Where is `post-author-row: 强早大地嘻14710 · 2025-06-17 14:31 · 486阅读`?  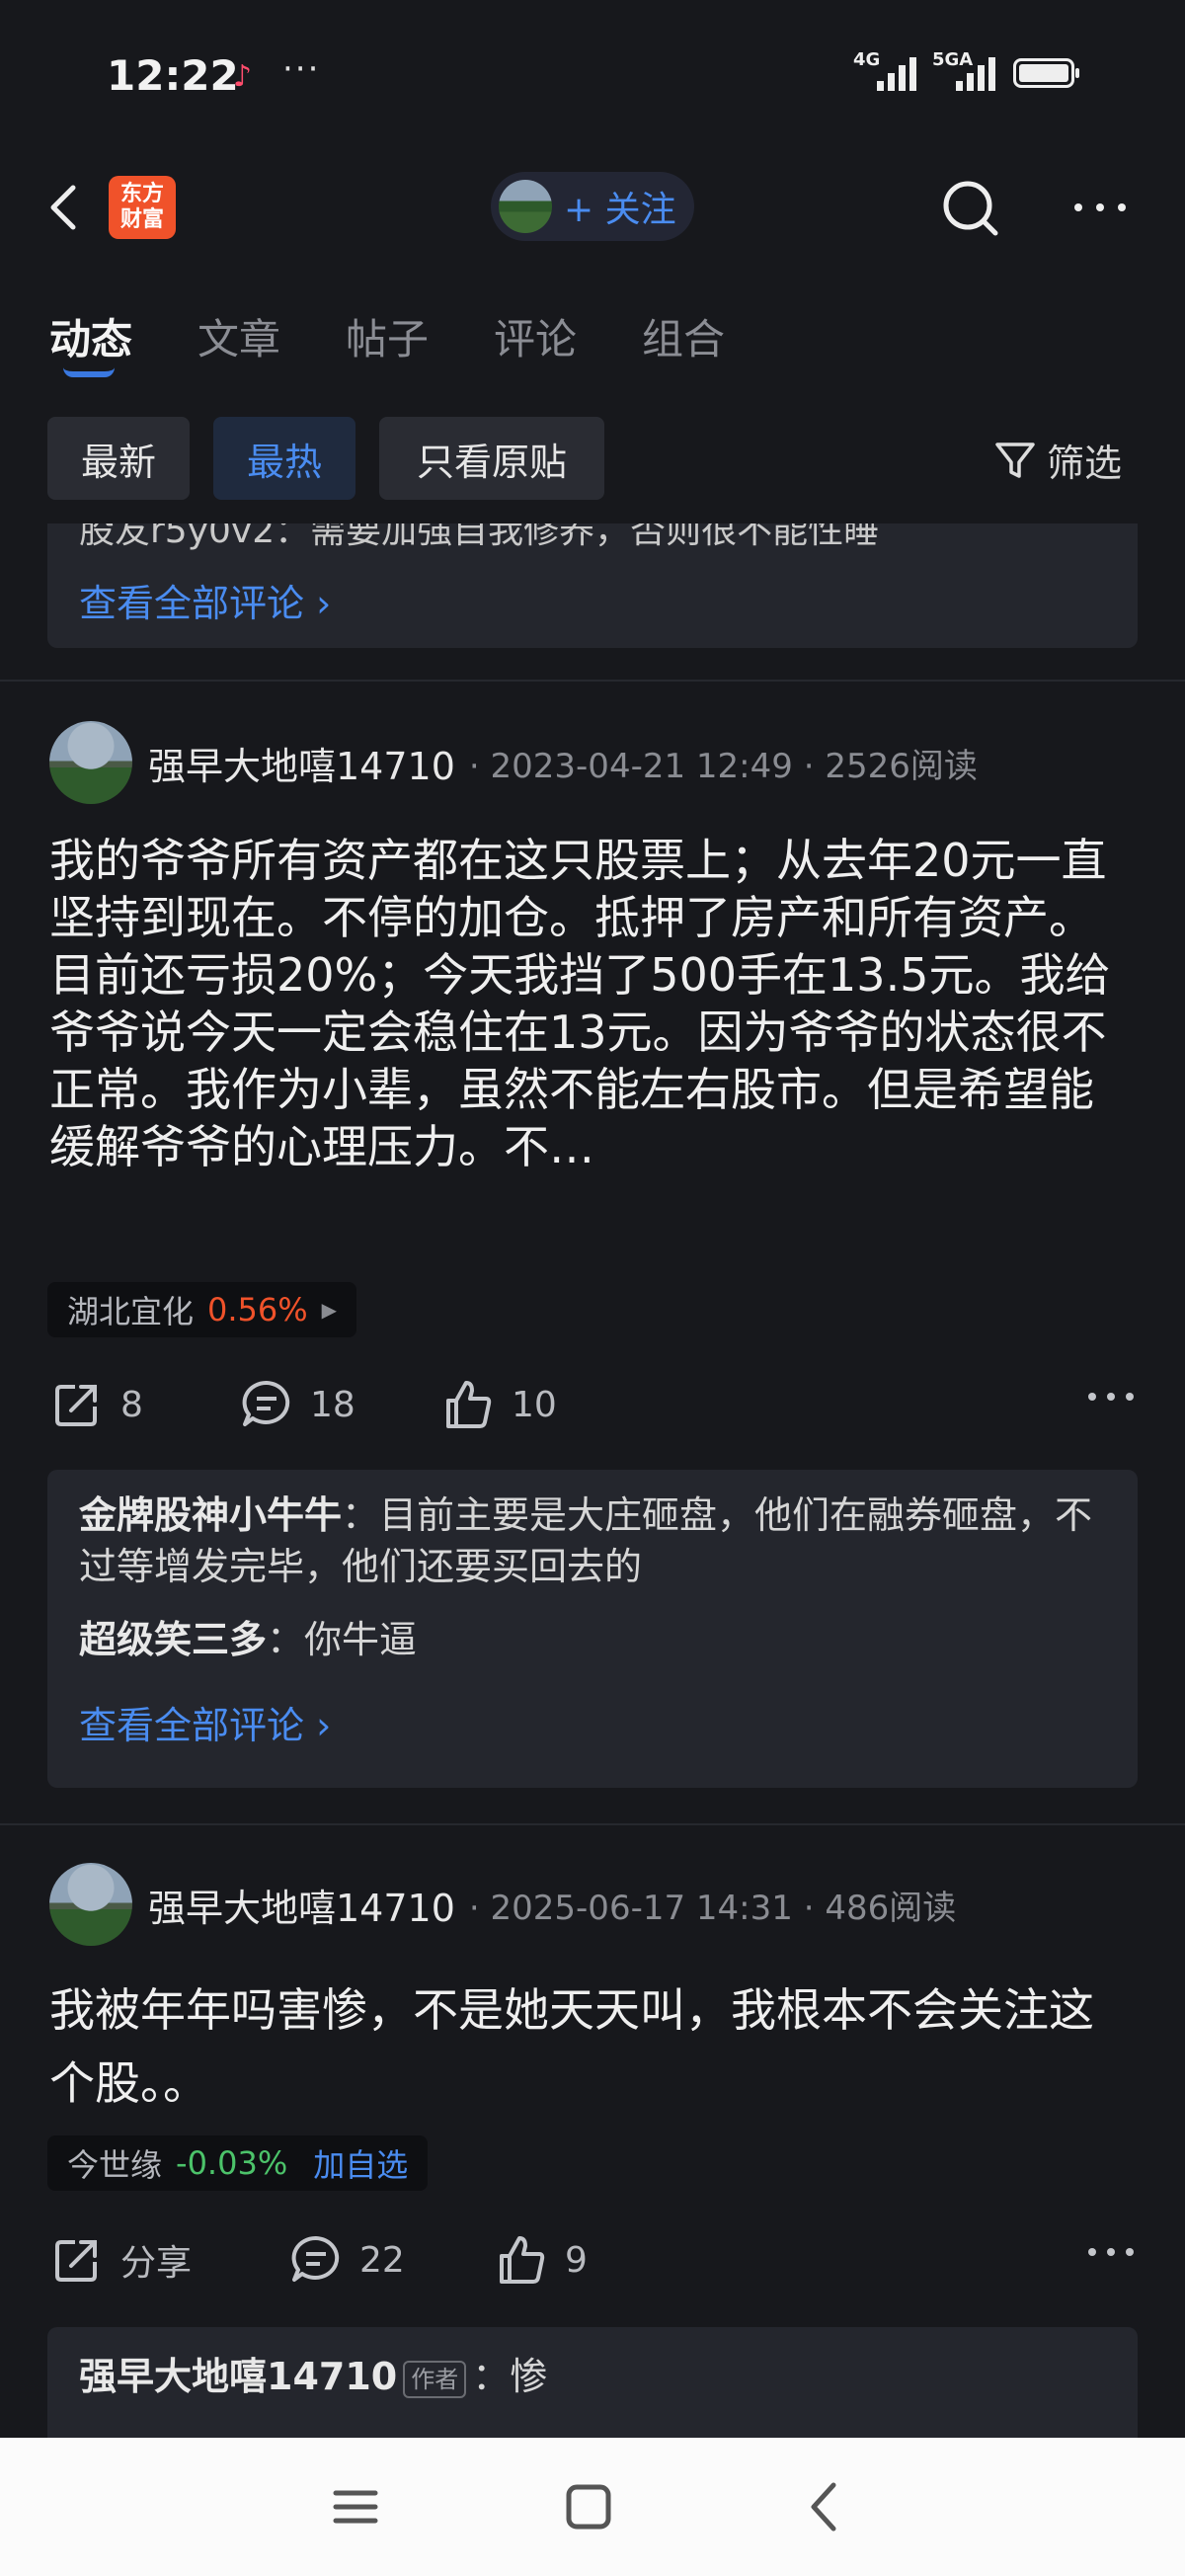
post-author-row: 强早大地嘻14710 · 2025-06-17 14:31 · 486阅读 is located at coordinates (503, 1904).